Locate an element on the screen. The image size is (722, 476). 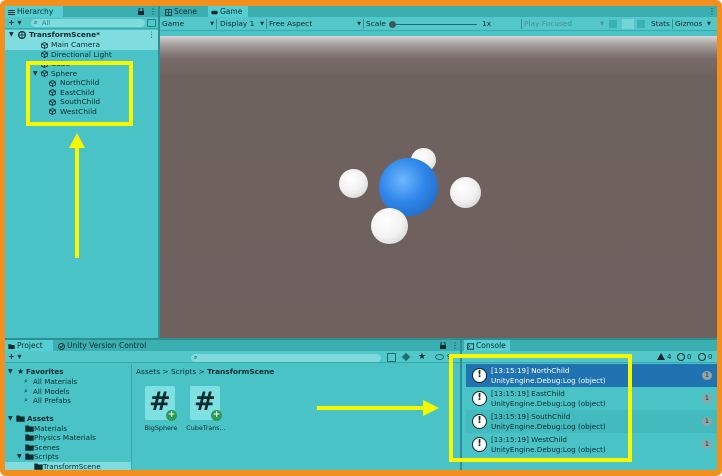
error-filter-icon is located at coordinates (681, 357).